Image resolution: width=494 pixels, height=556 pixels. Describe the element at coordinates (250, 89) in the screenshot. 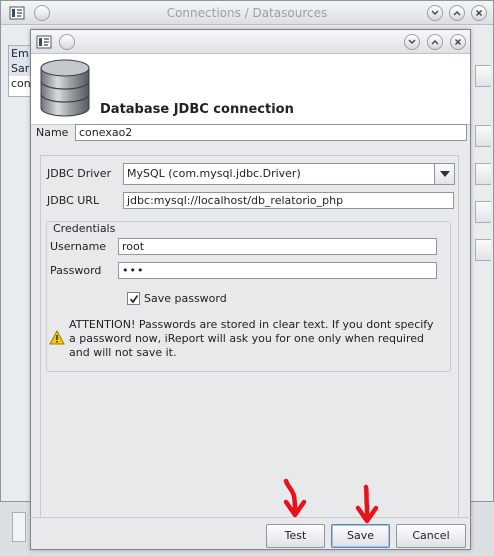

I see `dialog-header: Database JDBC connection` at that location.